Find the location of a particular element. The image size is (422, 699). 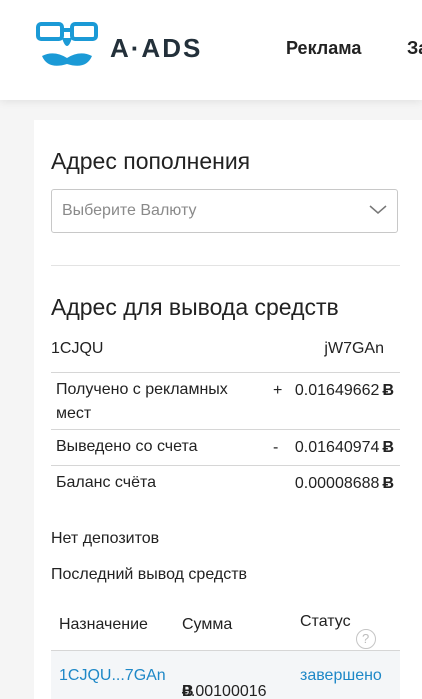

table-row: 1CJQU...7GAn 0.00100016 Ƀ завершено is located at coordinates (225, 675).